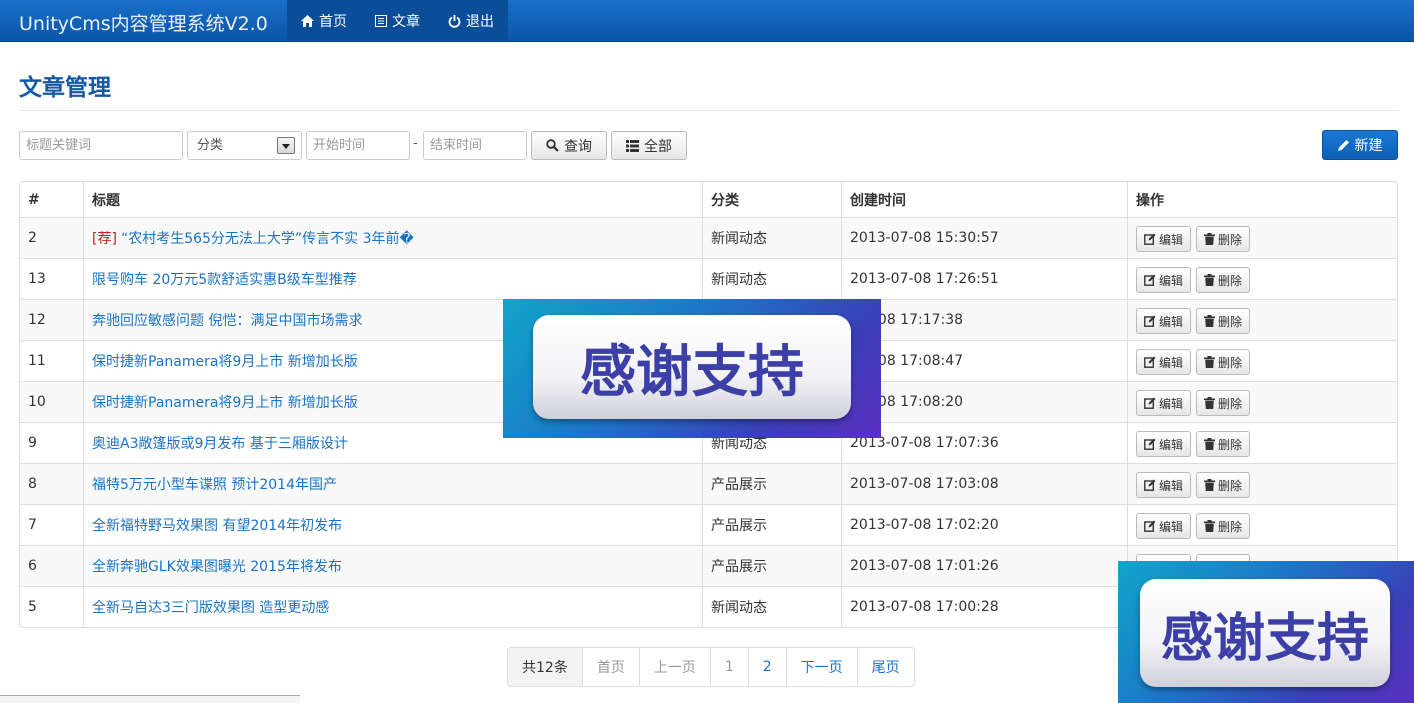  What do you see at coordinates (984, 361) in the screenshot?
I see `row-created: -07-08 17:08:47` at bounding box center [984, 361].